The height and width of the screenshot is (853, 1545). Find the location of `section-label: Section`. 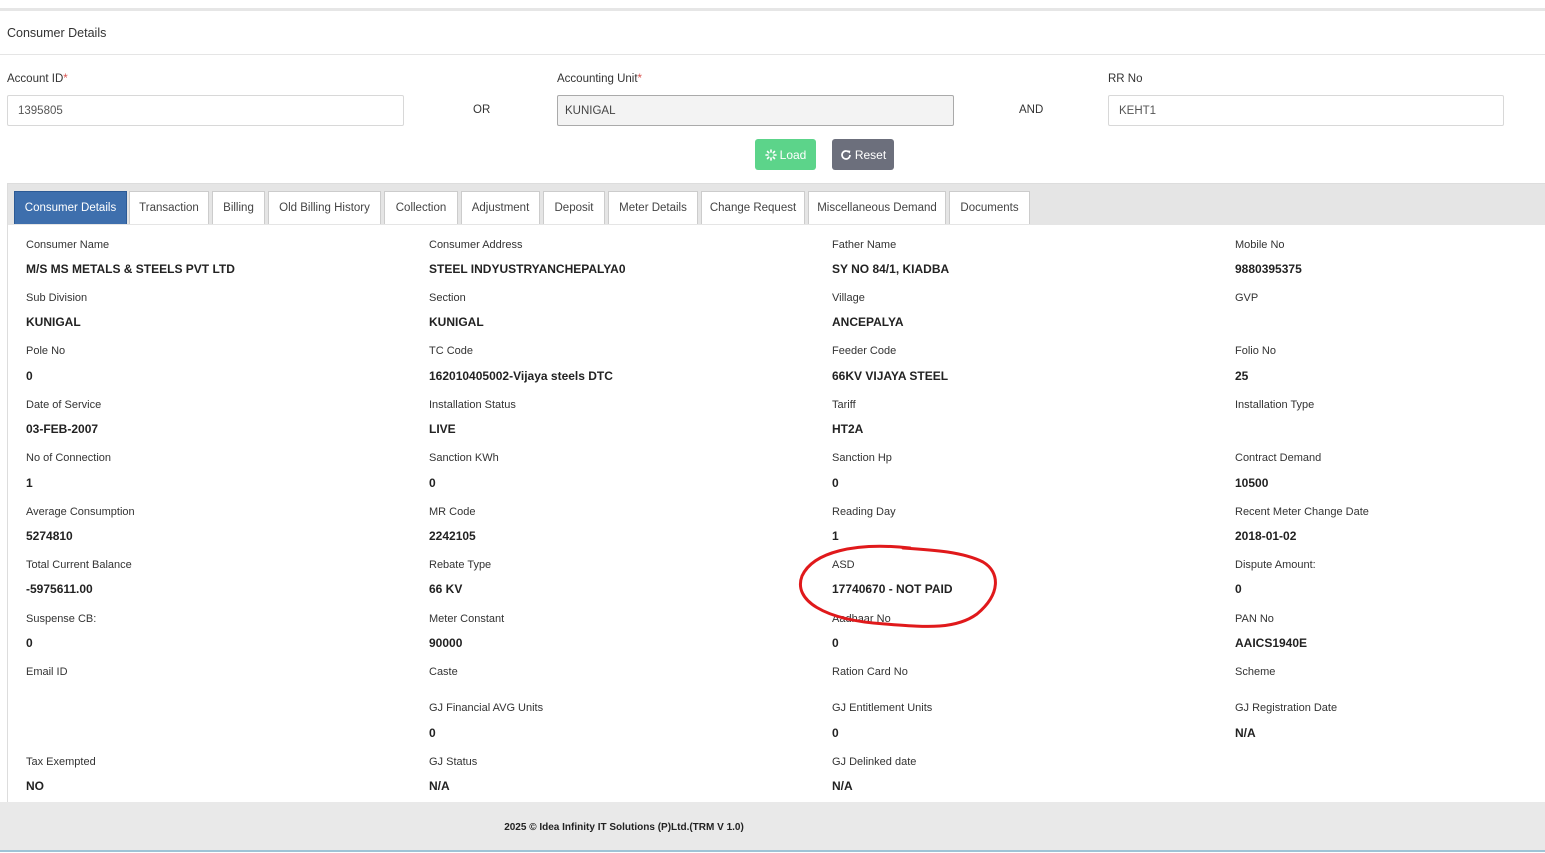

section-label: Section is located at coordinates (447, 298).